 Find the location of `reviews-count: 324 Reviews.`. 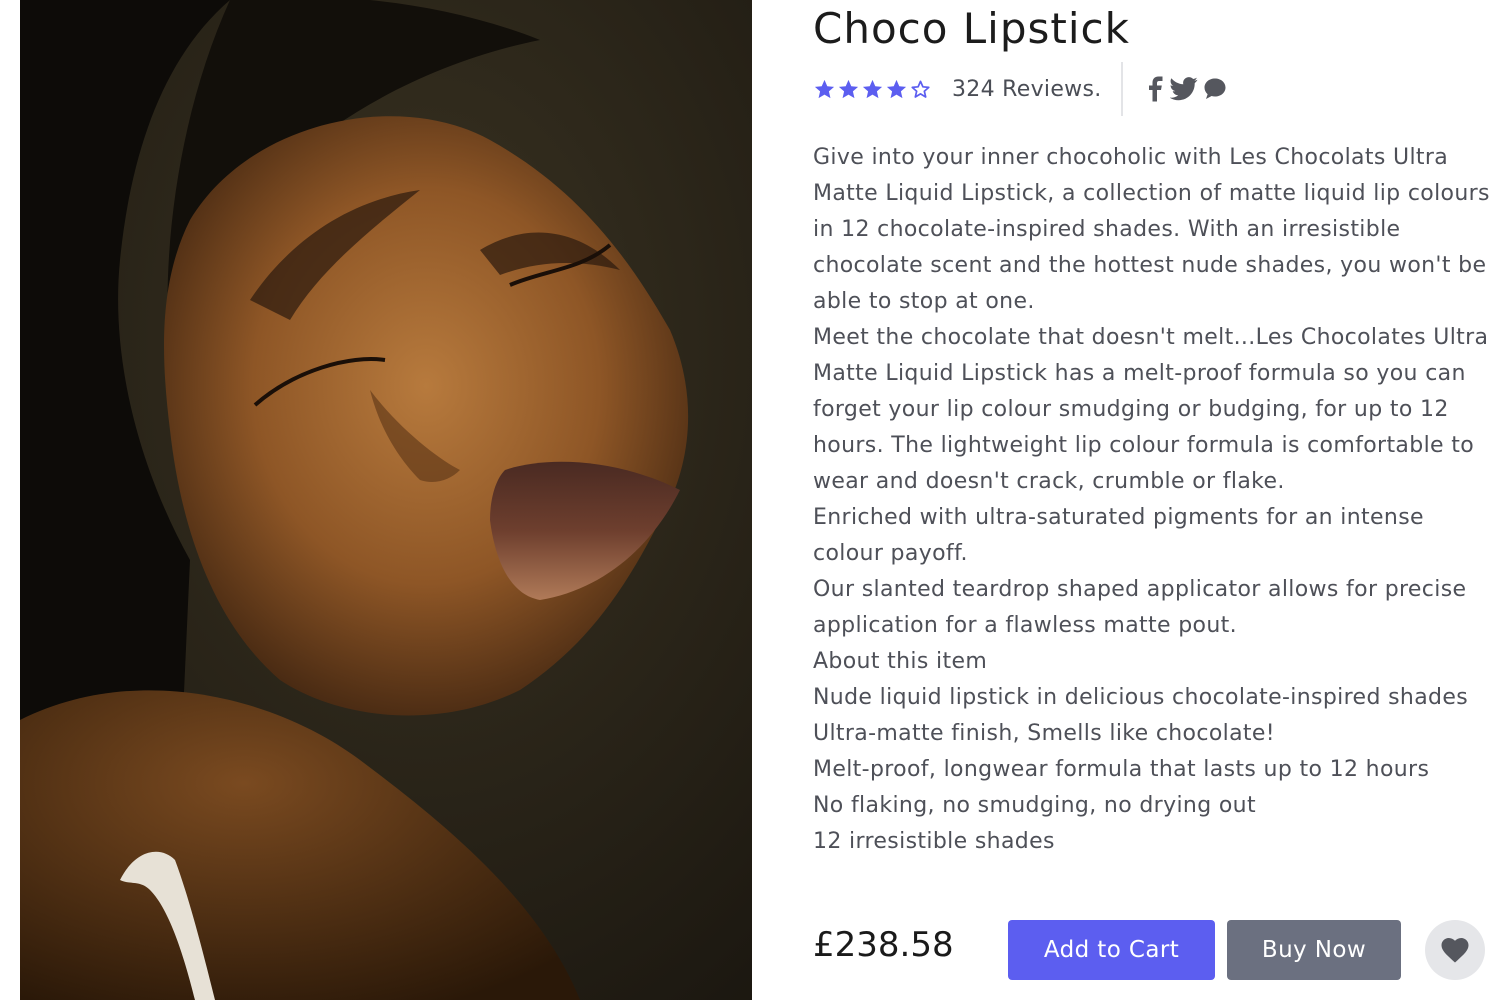

reviews-count: 324 Reviews. is located at coordinates (1027, 89).